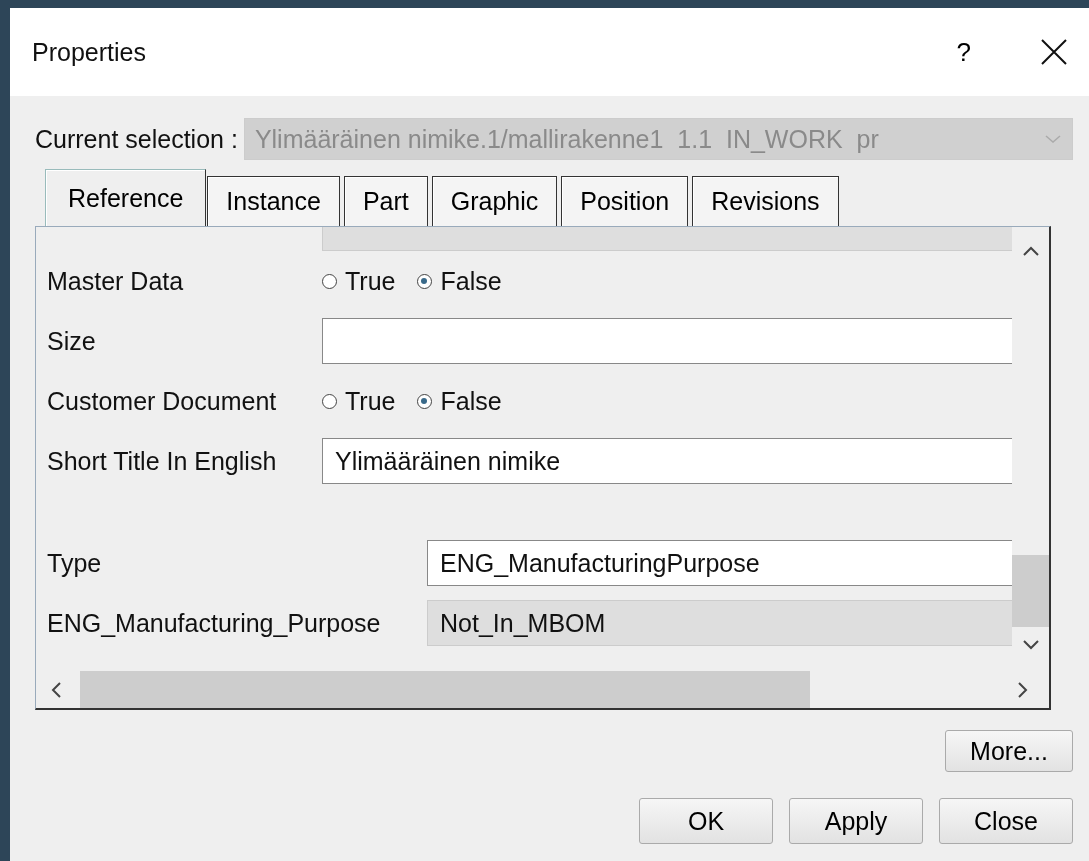 The width and height of the screenshot is (1089, 861). What do you see at coordinates (162, 401) in the screenshot?
I see `property-label: Customer Document` at bounding box center [162, 401].